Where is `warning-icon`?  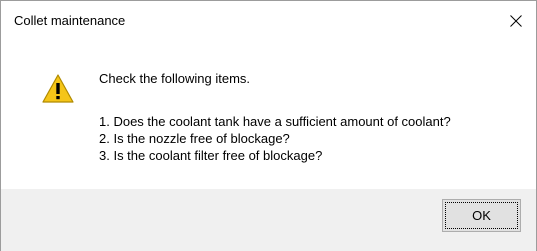
warning-icon is located at coordinates (58, 88).